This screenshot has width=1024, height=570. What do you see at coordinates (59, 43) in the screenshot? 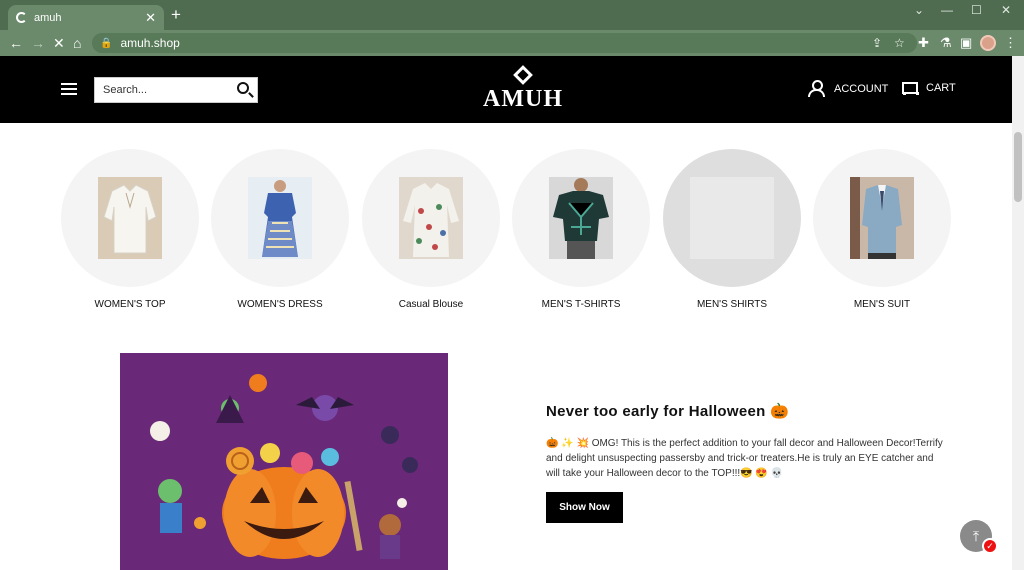
I see `stop-button: ✕` at bounding box center [59, 43].